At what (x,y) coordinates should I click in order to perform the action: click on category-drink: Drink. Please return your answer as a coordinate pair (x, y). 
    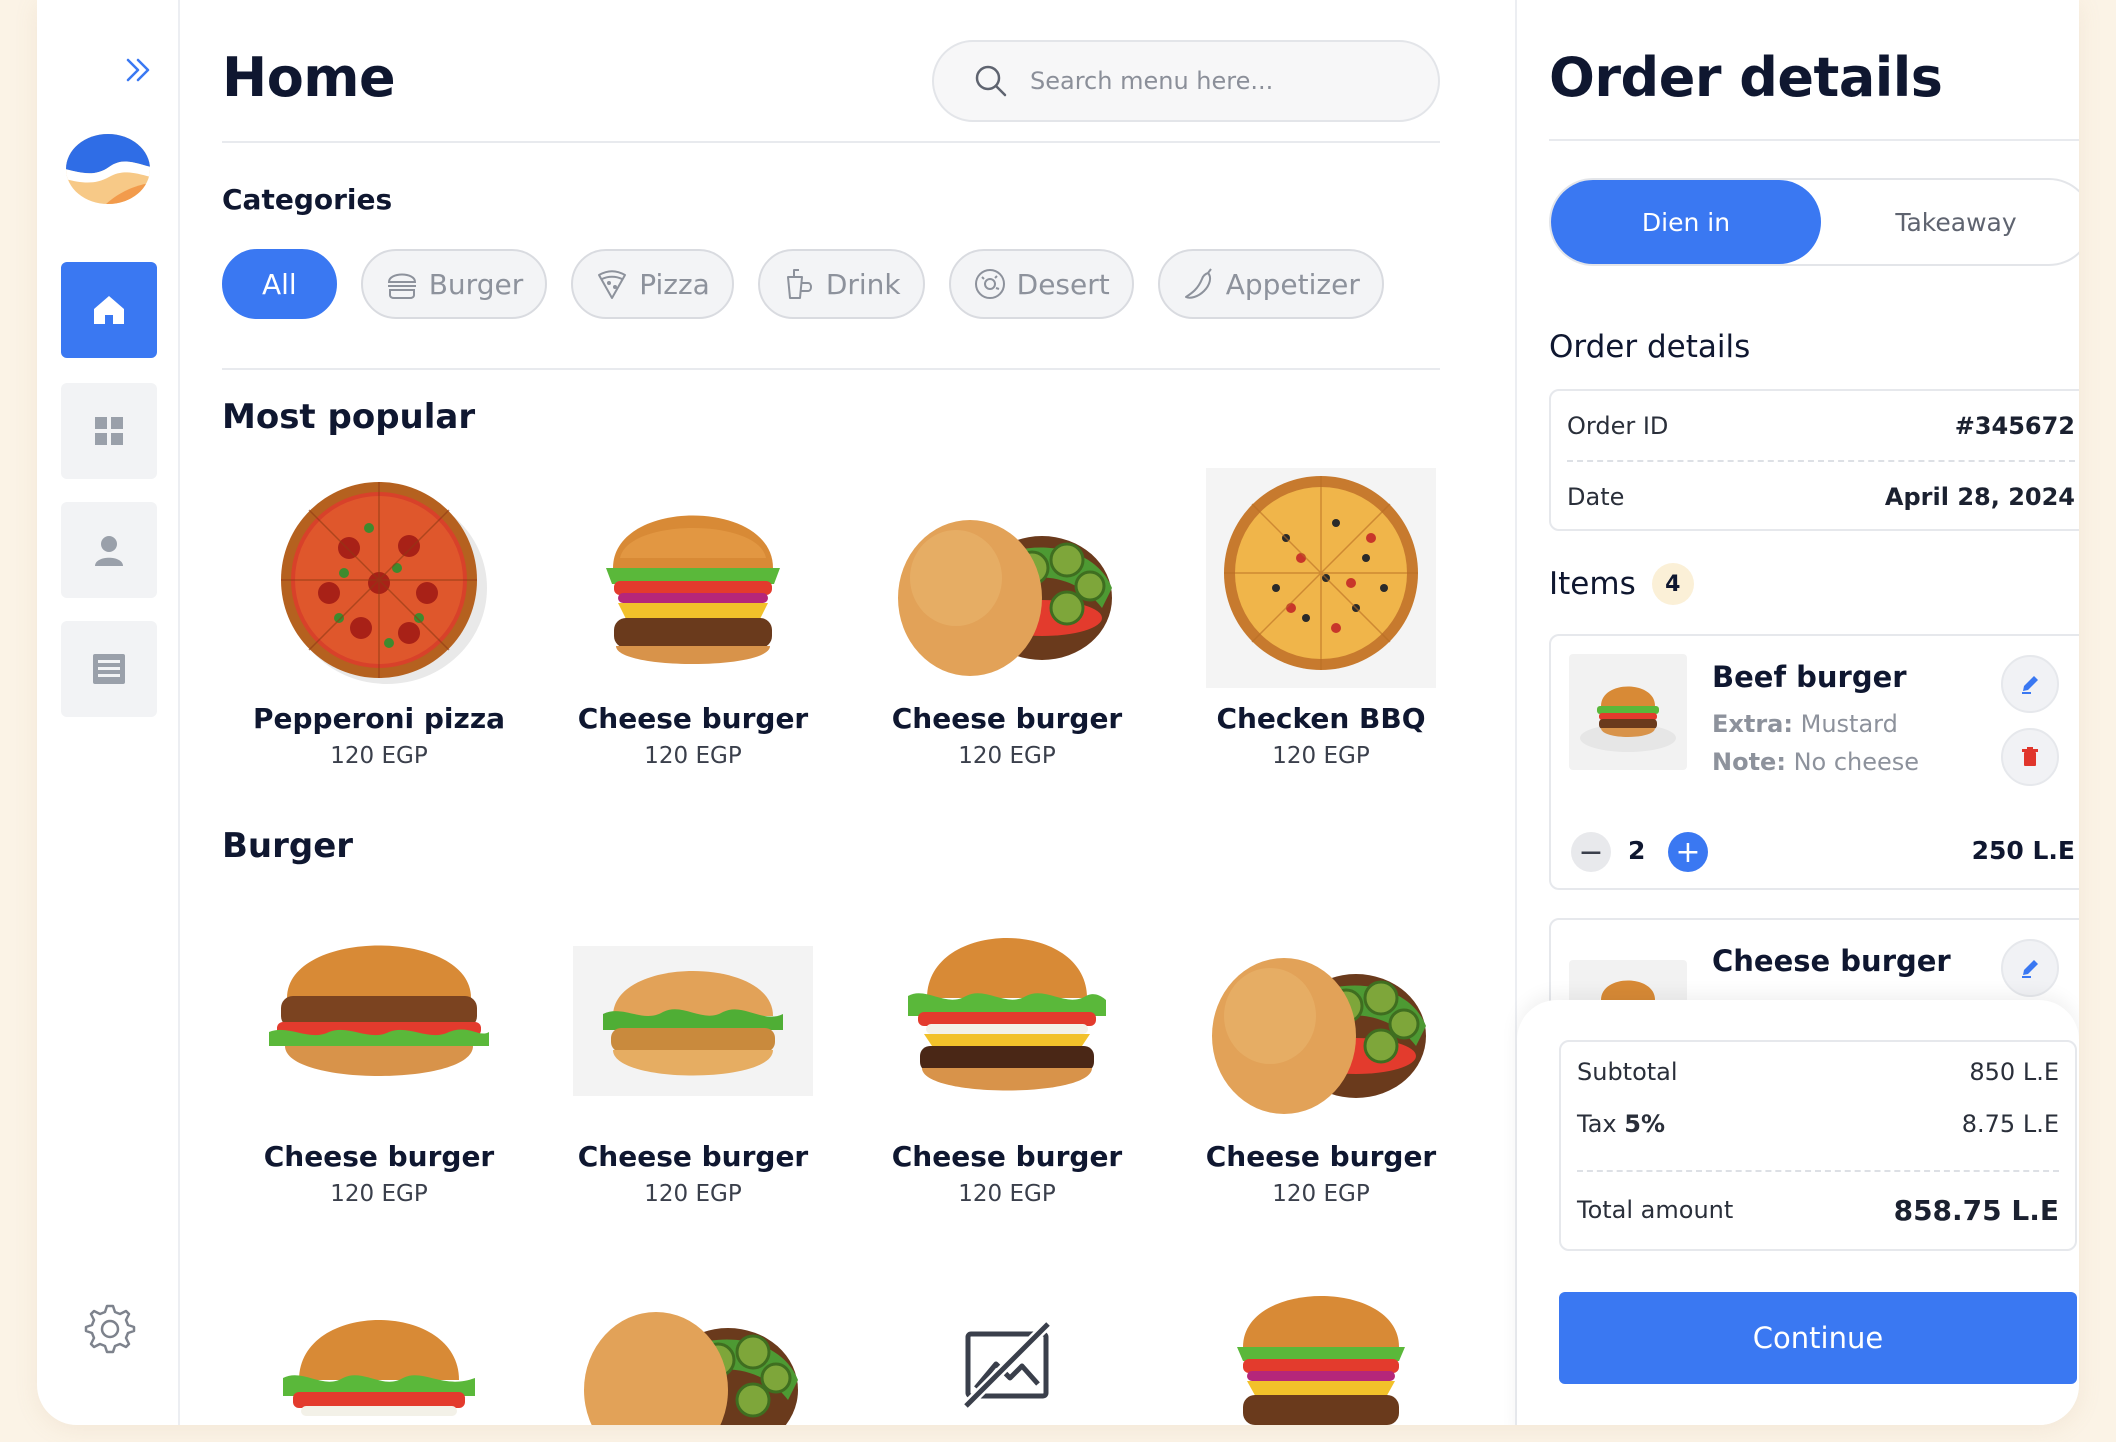
    Looking at the image, I should click on (841, 284).